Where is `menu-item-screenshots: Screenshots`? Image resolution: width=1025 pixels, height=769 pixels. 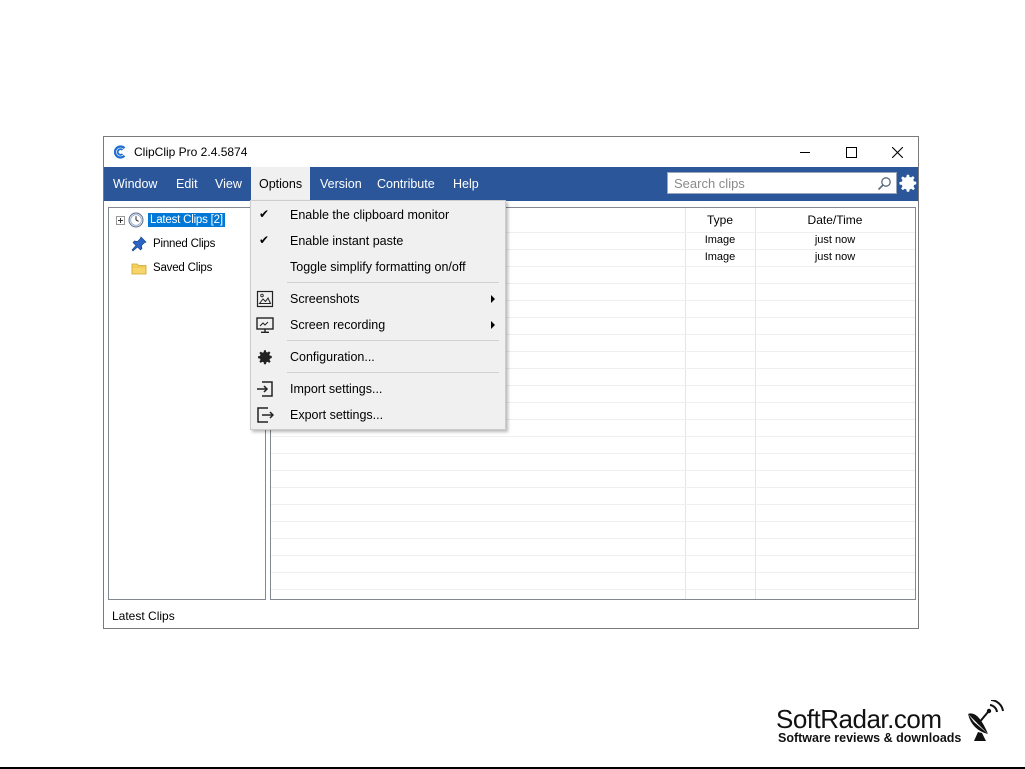 menu-item-screenshots: Screenshots is located at coordinates (378, 299).